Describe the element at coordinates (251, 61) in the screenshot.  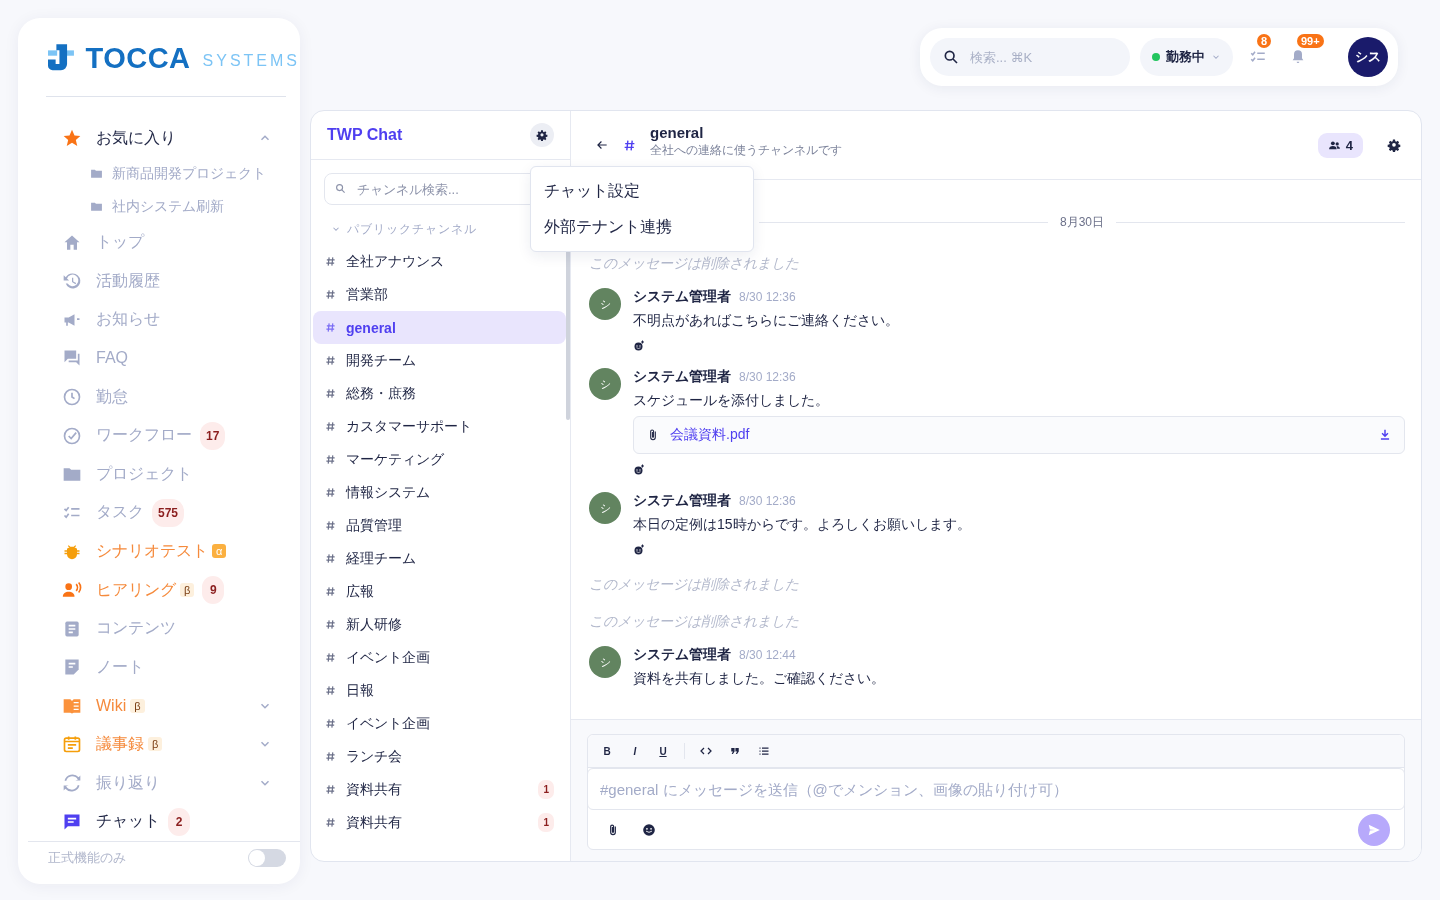
I see `brand-suffix: SYSTEMS` at that location.